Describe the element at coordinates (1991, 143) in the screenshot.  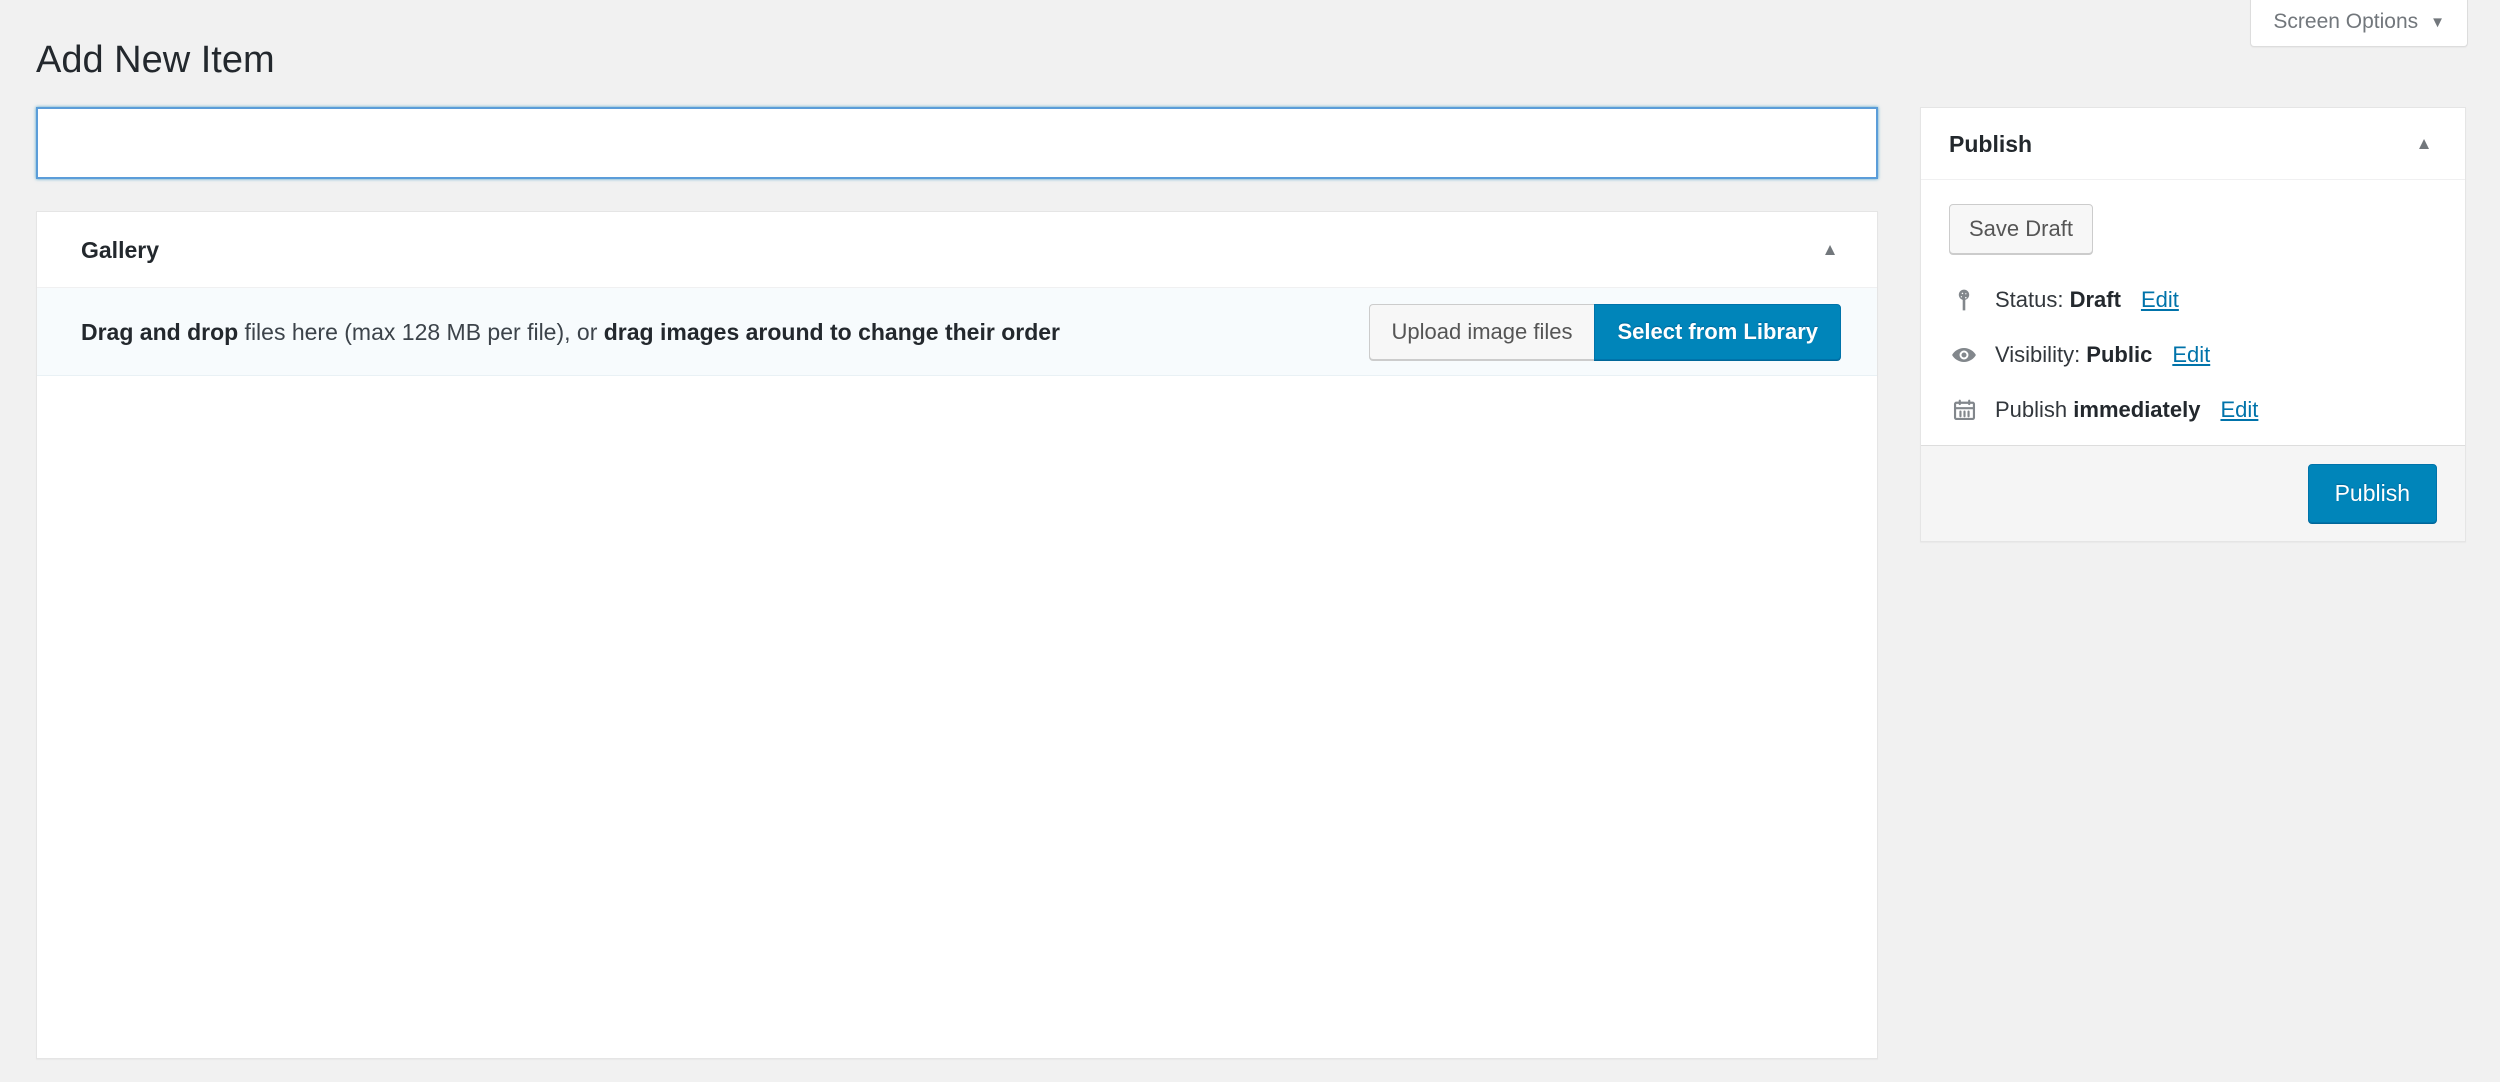
I see `publish-panel-title: Publish` at that location.